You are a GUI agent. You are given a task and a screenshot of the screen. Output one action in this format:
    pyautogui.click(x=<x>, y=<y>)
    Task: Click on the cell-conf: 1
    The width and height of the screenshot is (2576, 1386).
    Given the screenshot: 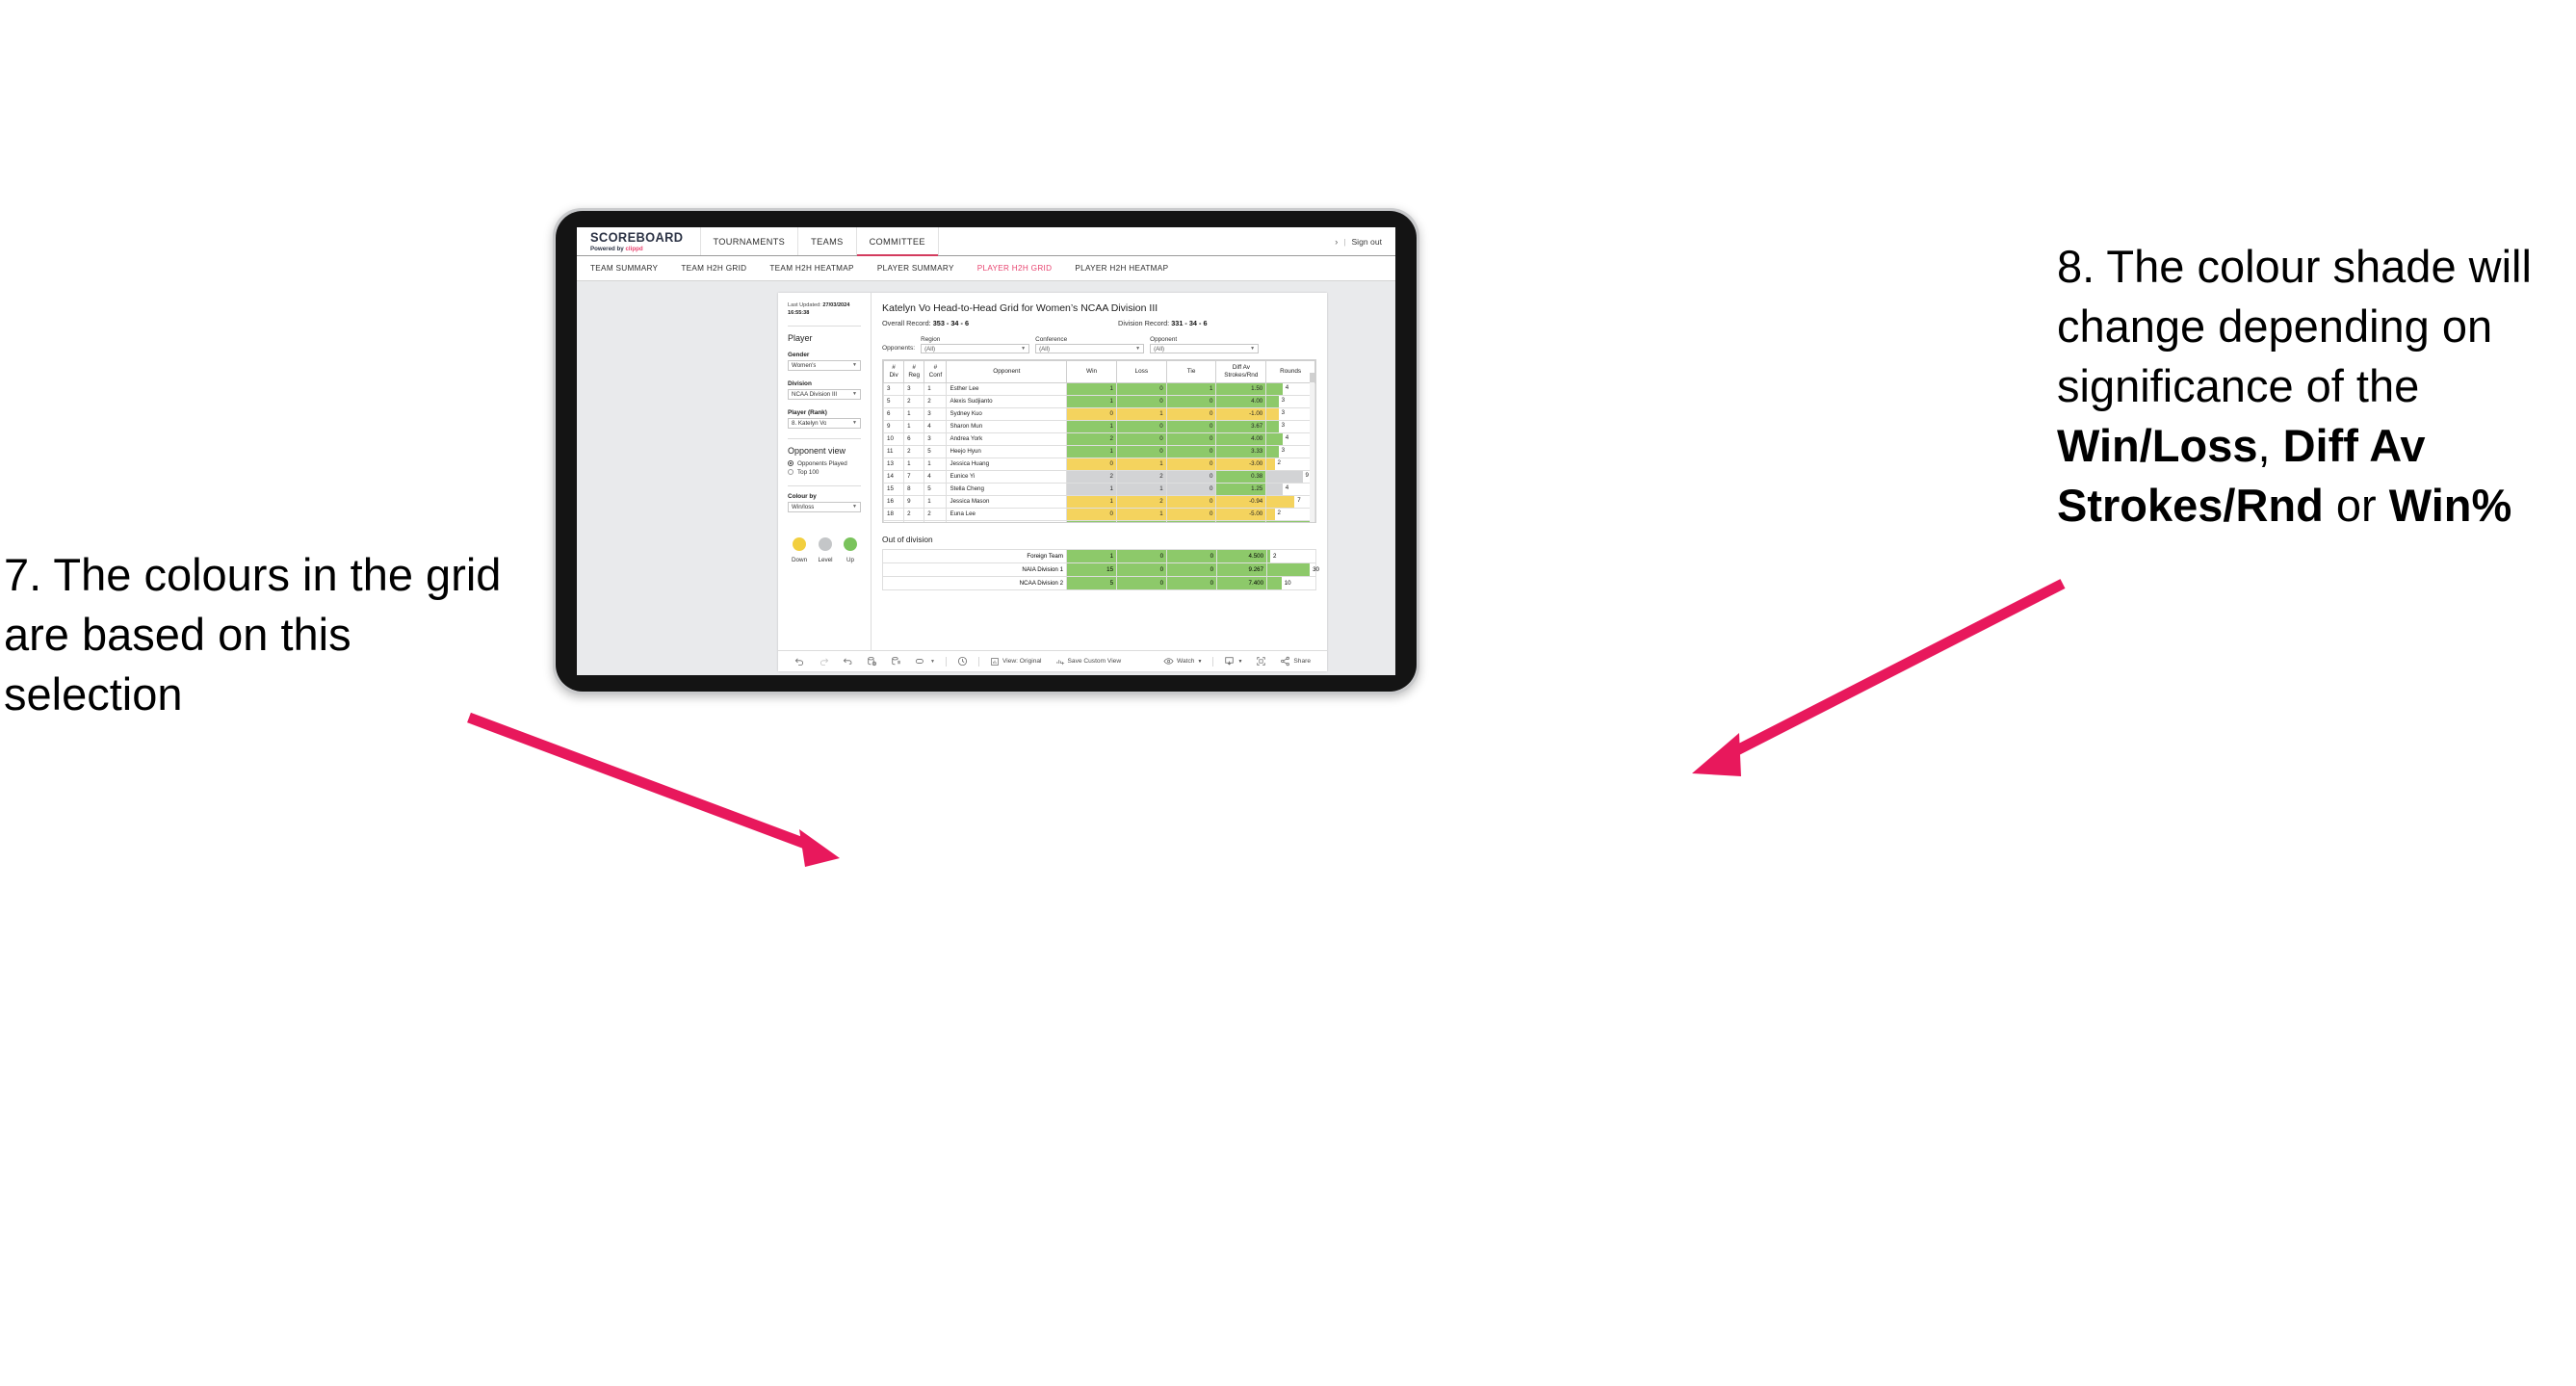 What is the action you would take?
    pyautogui.click(x=936, y=464)
    